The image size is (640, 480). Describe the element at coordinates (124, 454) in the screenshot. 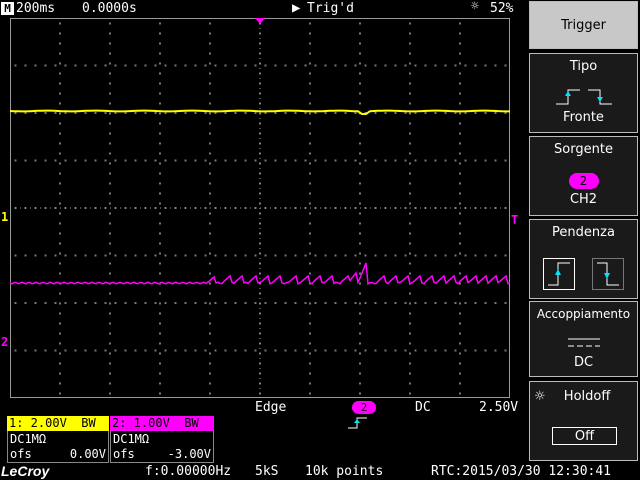

I see `ch2-ofs-label: ofs` at that location.